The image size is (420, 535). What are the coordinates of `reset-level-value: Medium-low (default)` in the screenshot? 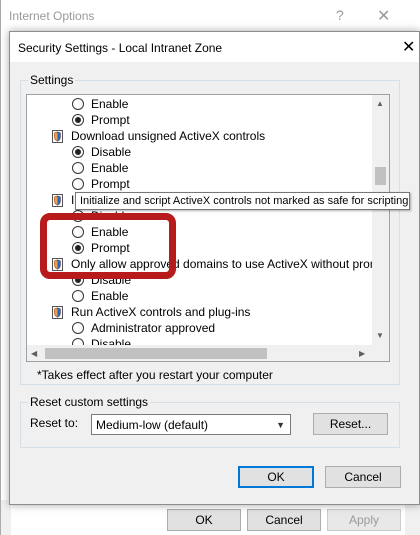 It's located at (152, 425).